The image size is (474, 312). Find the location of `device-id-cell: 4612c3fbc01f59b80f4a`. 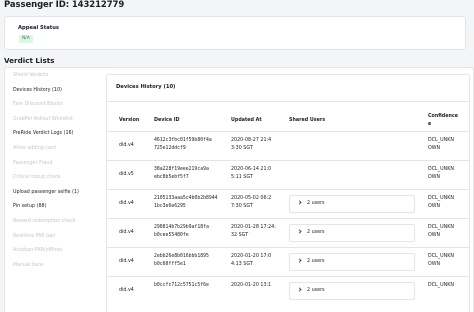

device-id-cell: 4612c3fbc01f59b80f4a is located at coordinates (183, 140).